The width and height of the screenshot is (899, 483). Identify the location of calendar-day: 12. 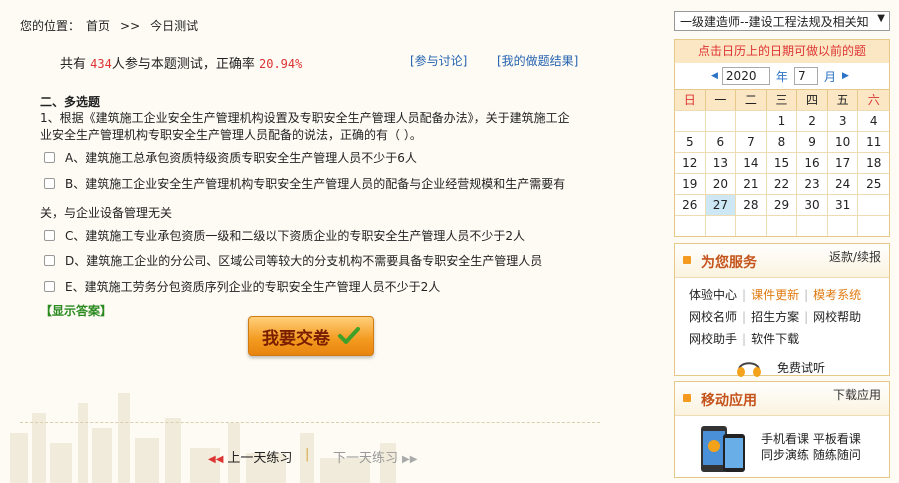
(690, 162).